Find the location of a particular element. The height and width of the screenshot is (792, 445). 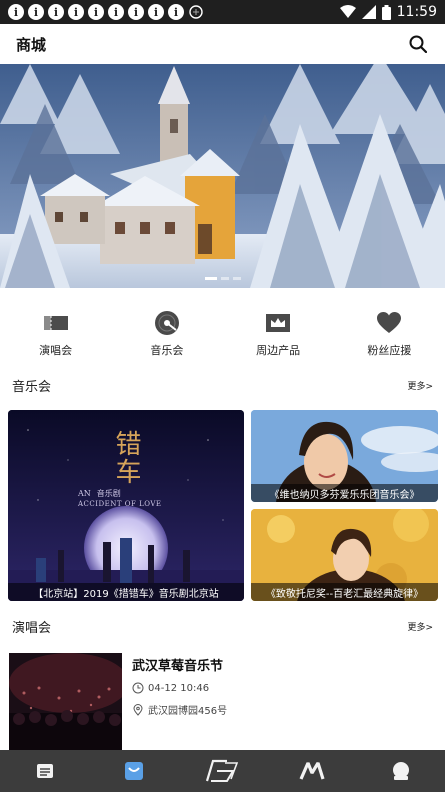

nav-tab-profile is located at coordinates (401, 771).